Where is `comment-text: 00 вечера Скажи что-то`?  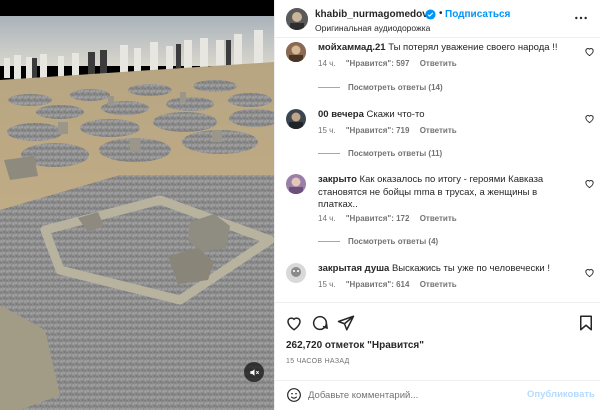 comment-text: 00 вечера Скажи что-то is located at coordinates (445, 115).